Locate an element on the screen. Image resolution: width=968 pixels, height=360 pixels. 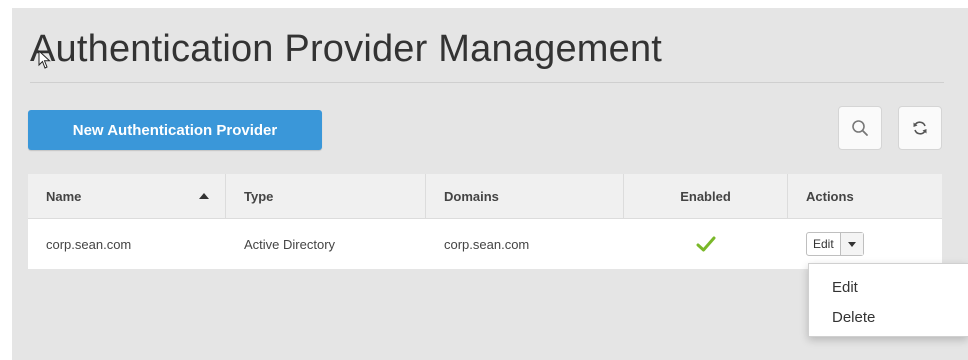
edit-split-button: Edit is located at coordinates (835, 244).